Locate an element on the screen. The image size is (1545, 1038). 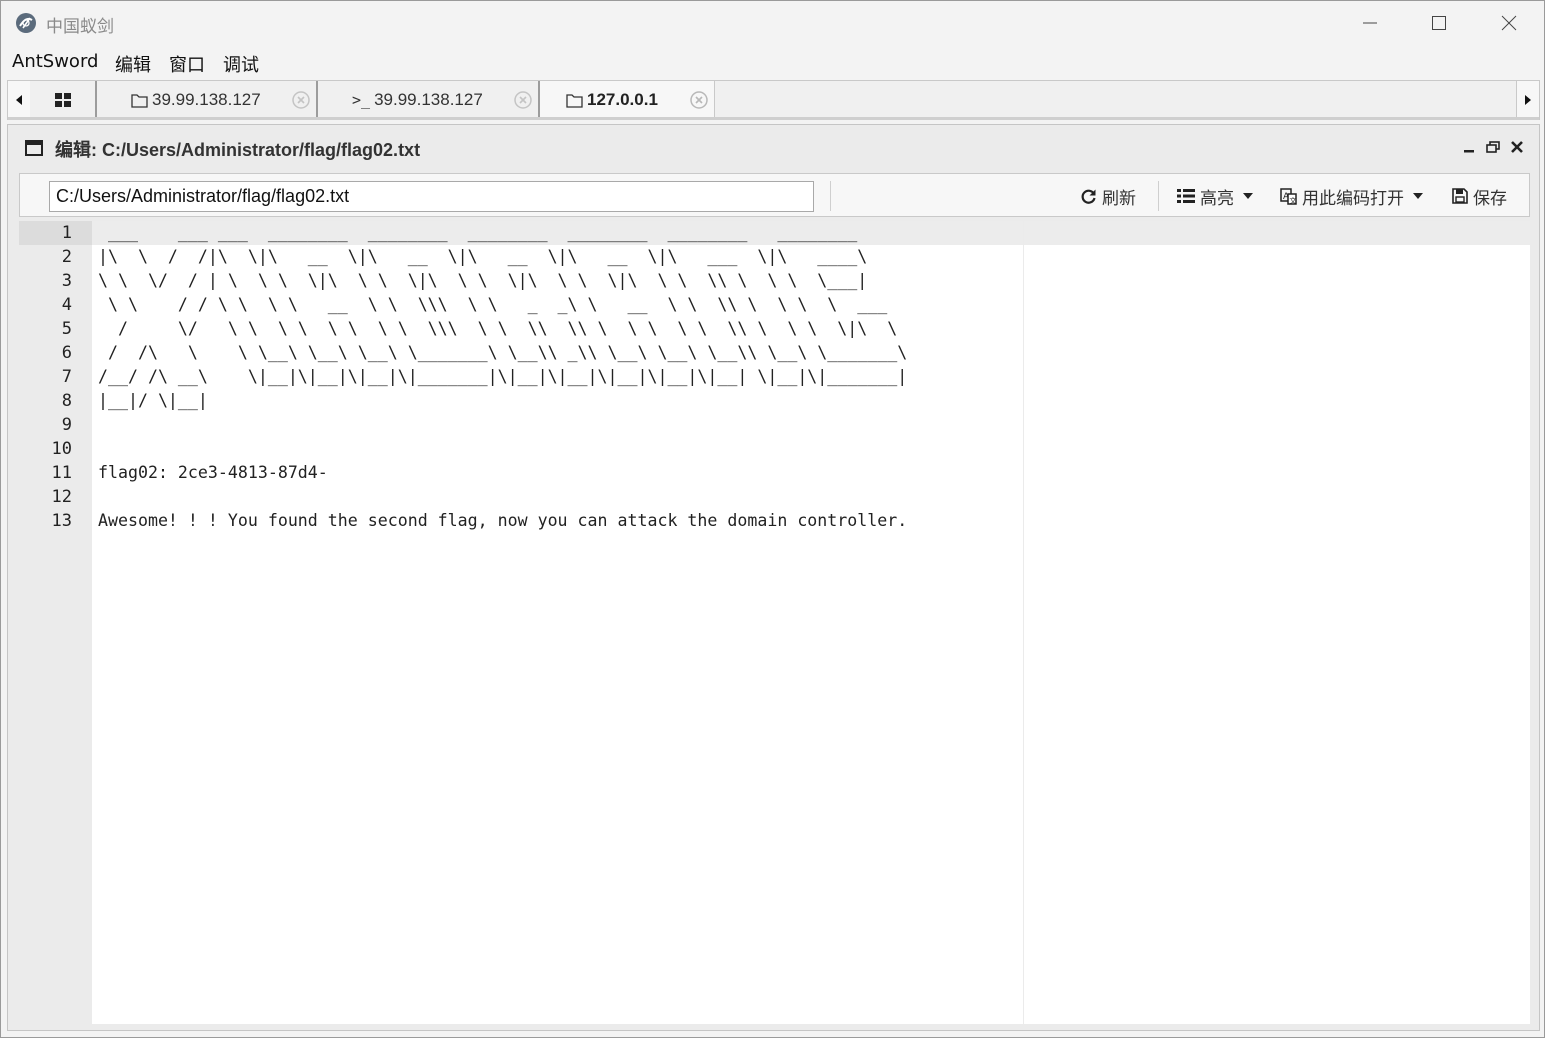
panel-close-button is located at coordinates (1517, 147).